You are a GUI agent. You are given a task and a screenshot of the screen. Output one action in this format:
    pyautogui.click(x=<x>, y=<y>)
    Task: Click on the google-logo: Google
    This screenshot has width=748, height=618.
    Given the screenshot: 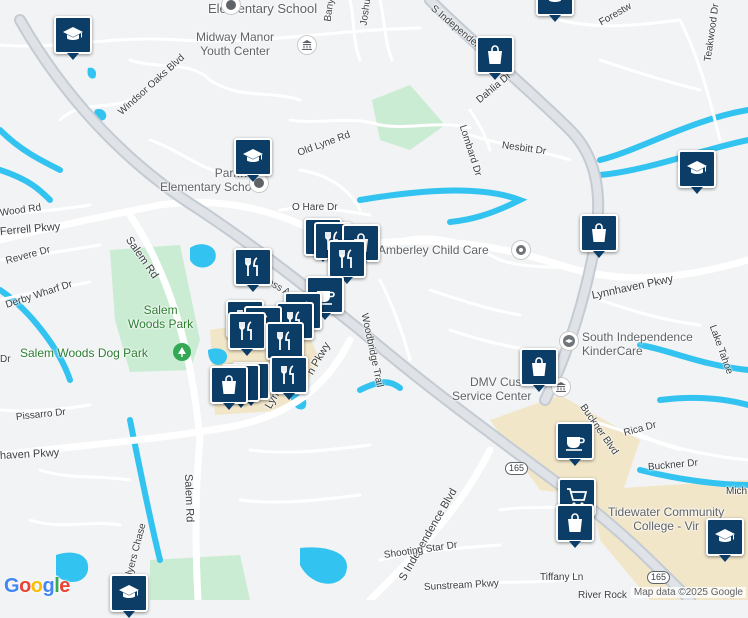 What is the action you would take?
    pyautogui.click(x=37, y=586)
    